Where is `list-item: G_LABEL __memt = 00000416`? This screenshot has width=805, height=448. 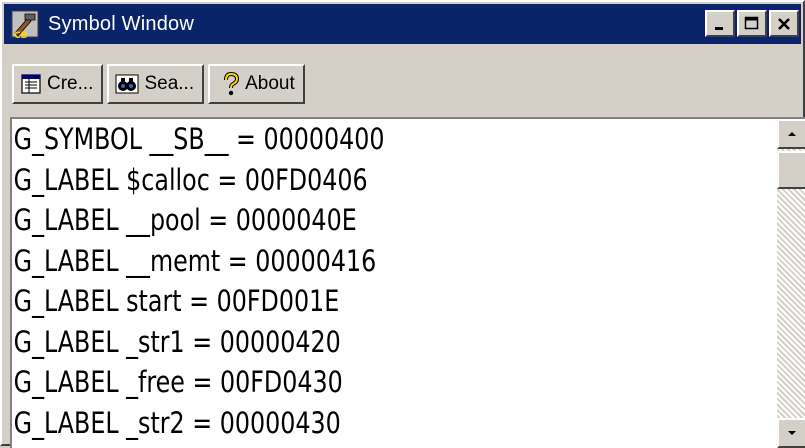
list-item: G_LABEL __memt = 00000416 is located at coordinates (325, 261).